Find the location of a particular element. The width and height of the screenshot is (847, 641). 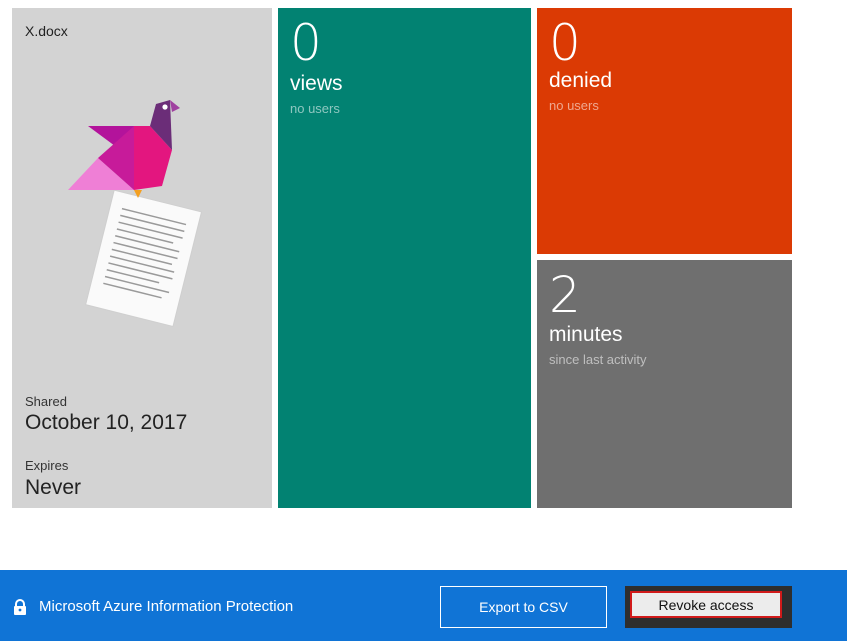

shared-label: Shared is located at coordinates (46, 401).